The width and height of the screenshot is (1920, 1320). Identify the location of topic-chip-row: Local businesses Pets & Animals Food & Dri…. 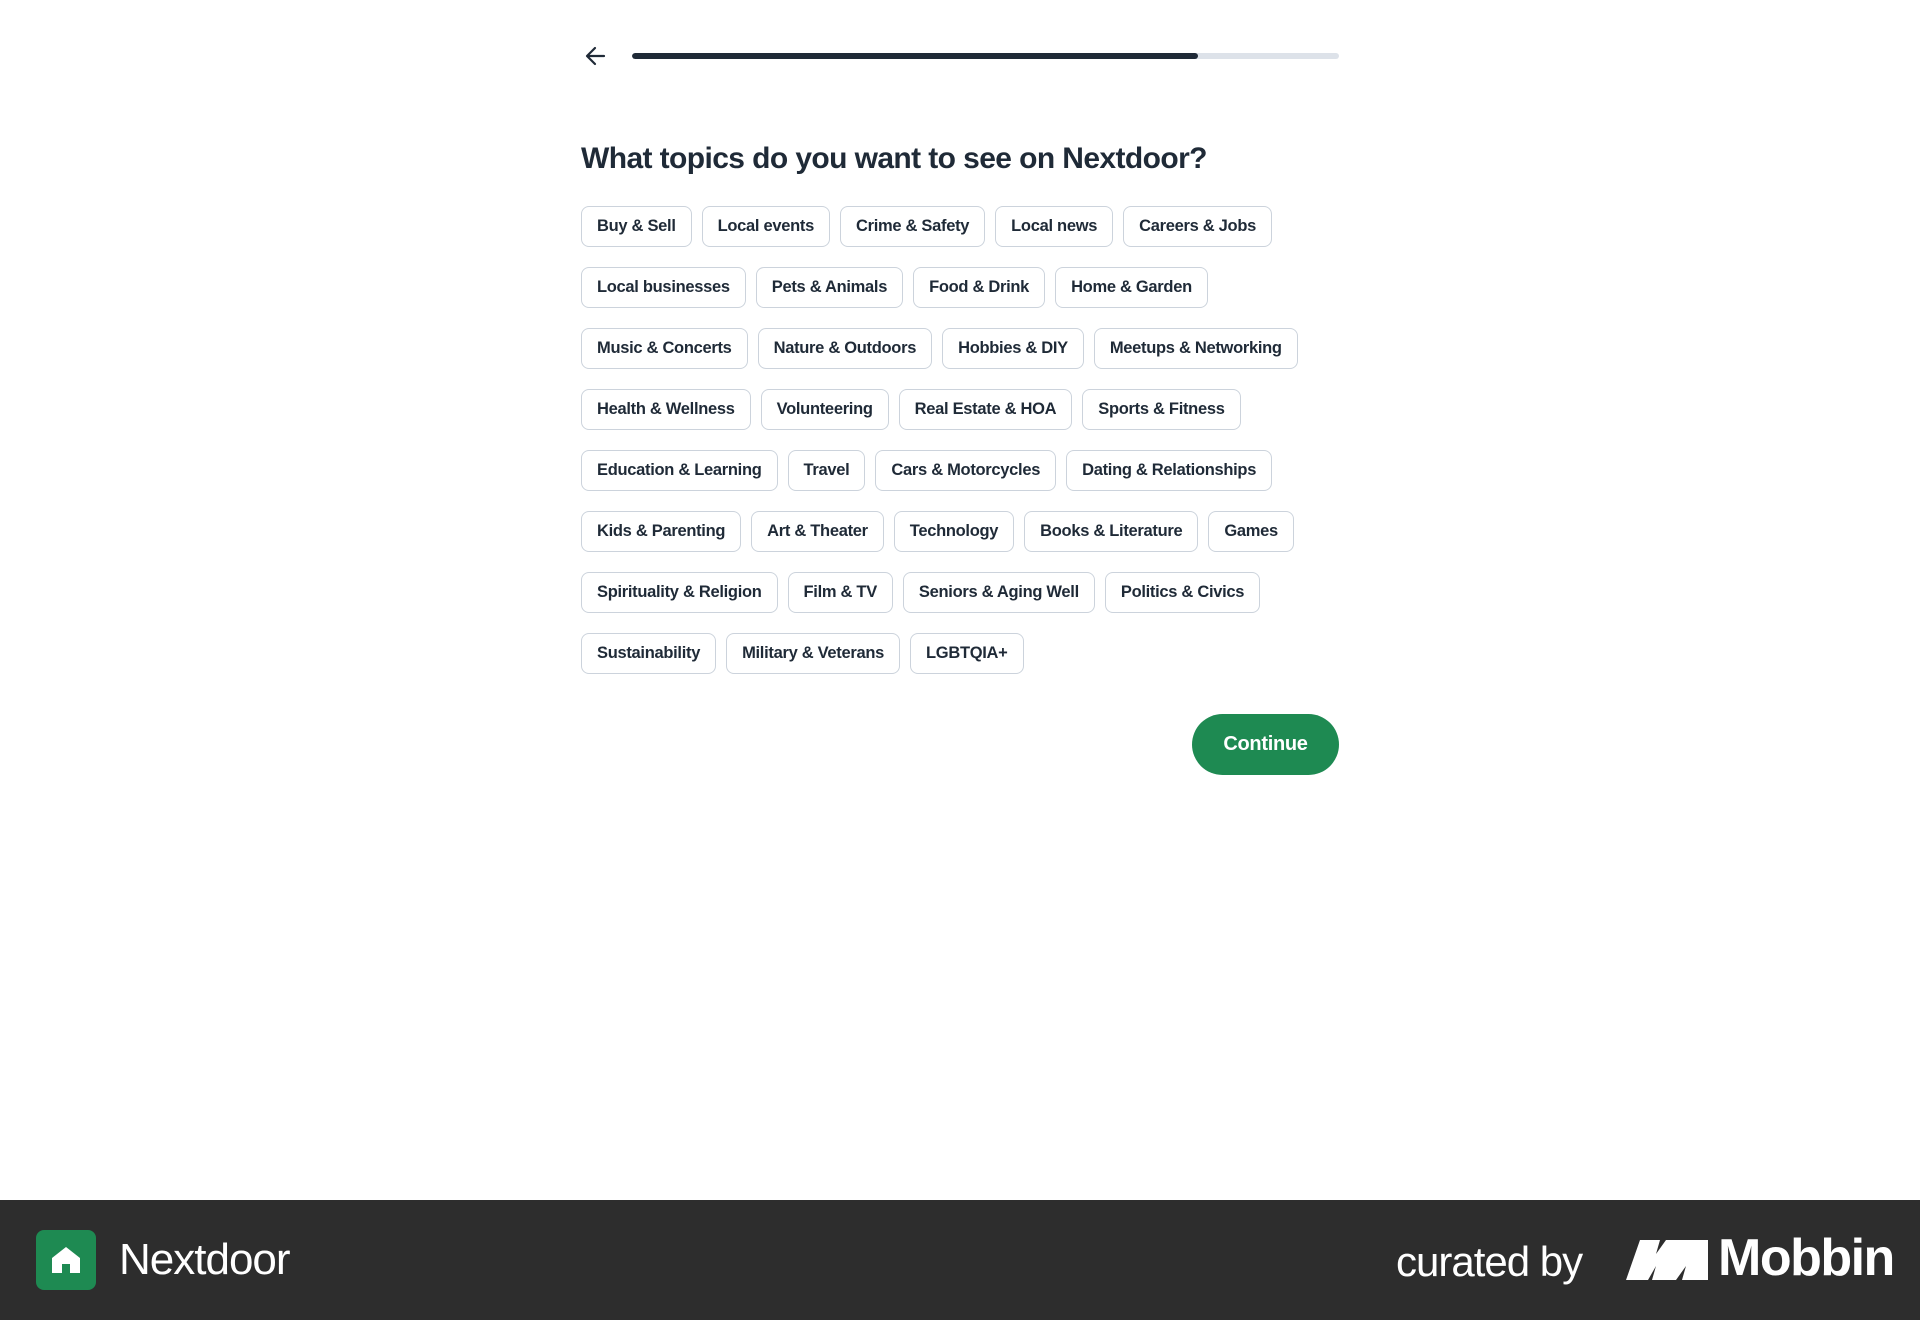
(960, 287).